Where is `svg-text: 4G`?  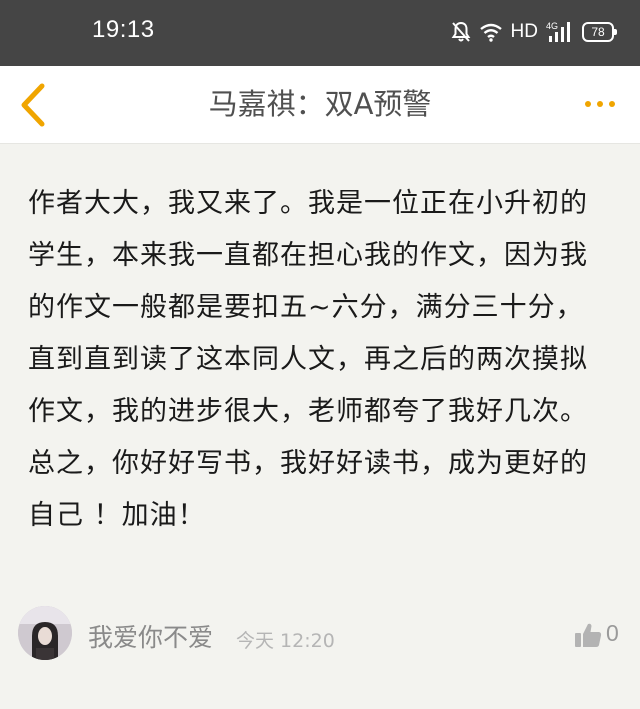 svg-text: 4G is located at coordinates (552, 26).